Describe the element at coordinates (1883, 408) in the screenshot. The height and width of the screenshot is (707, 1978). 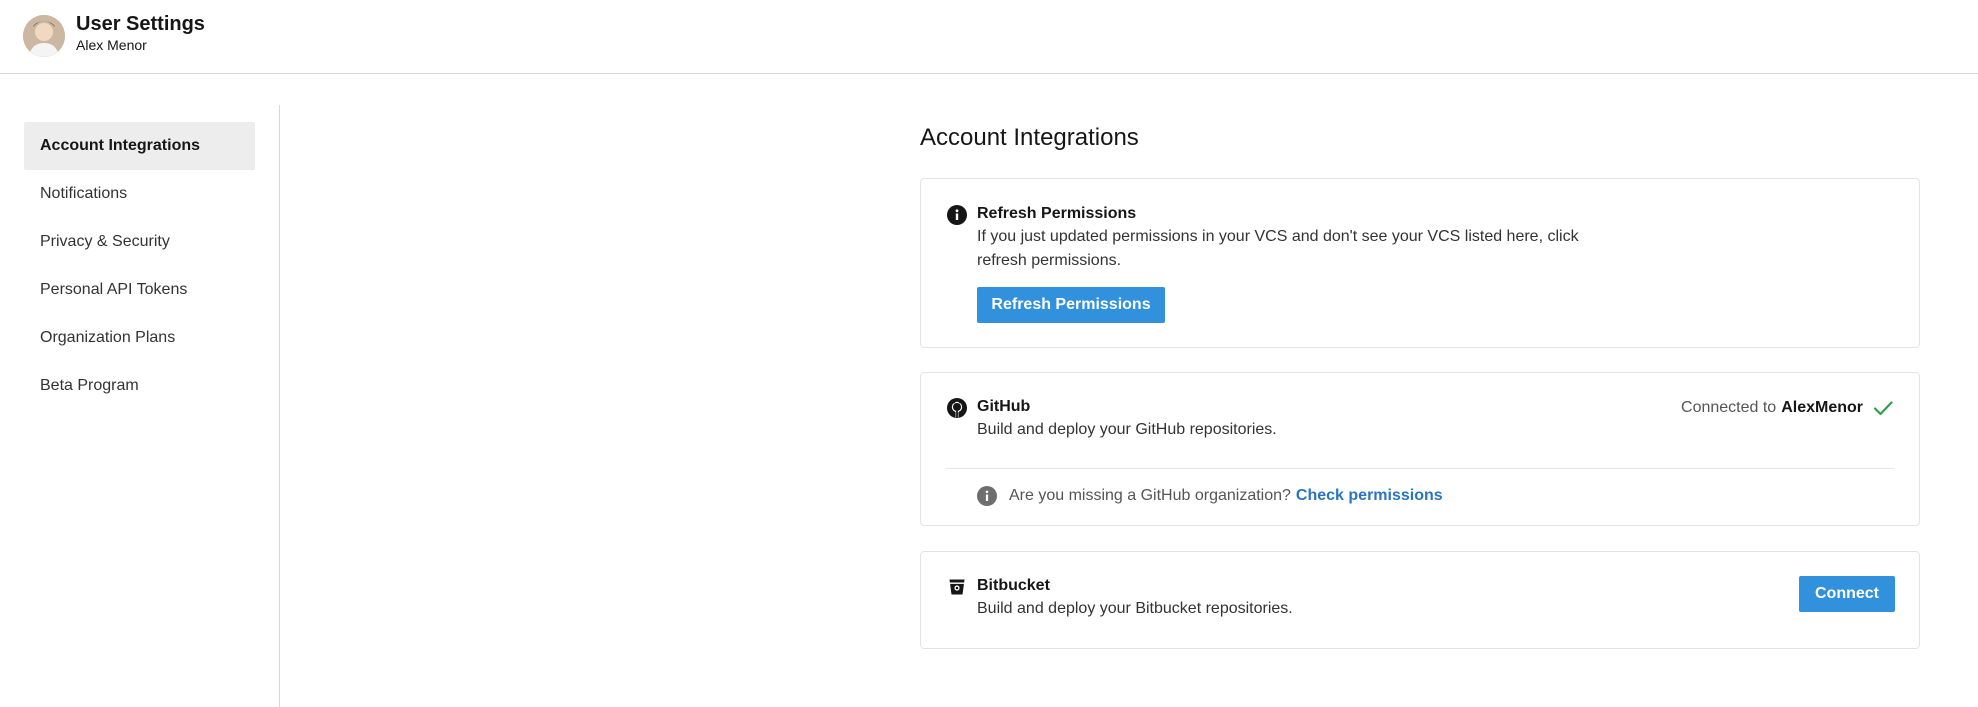
I see `check-icon` at that location.